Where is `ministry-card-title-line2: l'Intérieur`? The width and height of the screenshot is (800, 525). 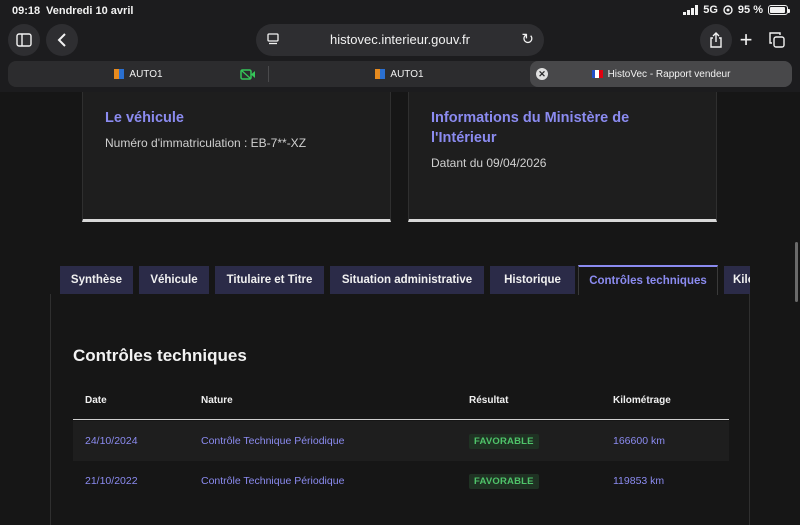
ministry-card-title-line2: l'Intérieur is located at coordinates (464, 138).